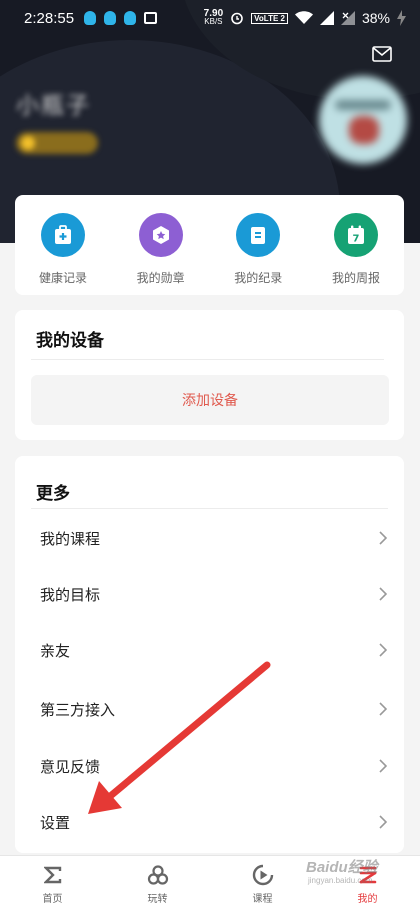 Image resolution: width=420 pixels, height=905 pixels. Describe the element at coordinates (209, 822) in the screenshot. I see `menu-item-settings: 设置` at that location.